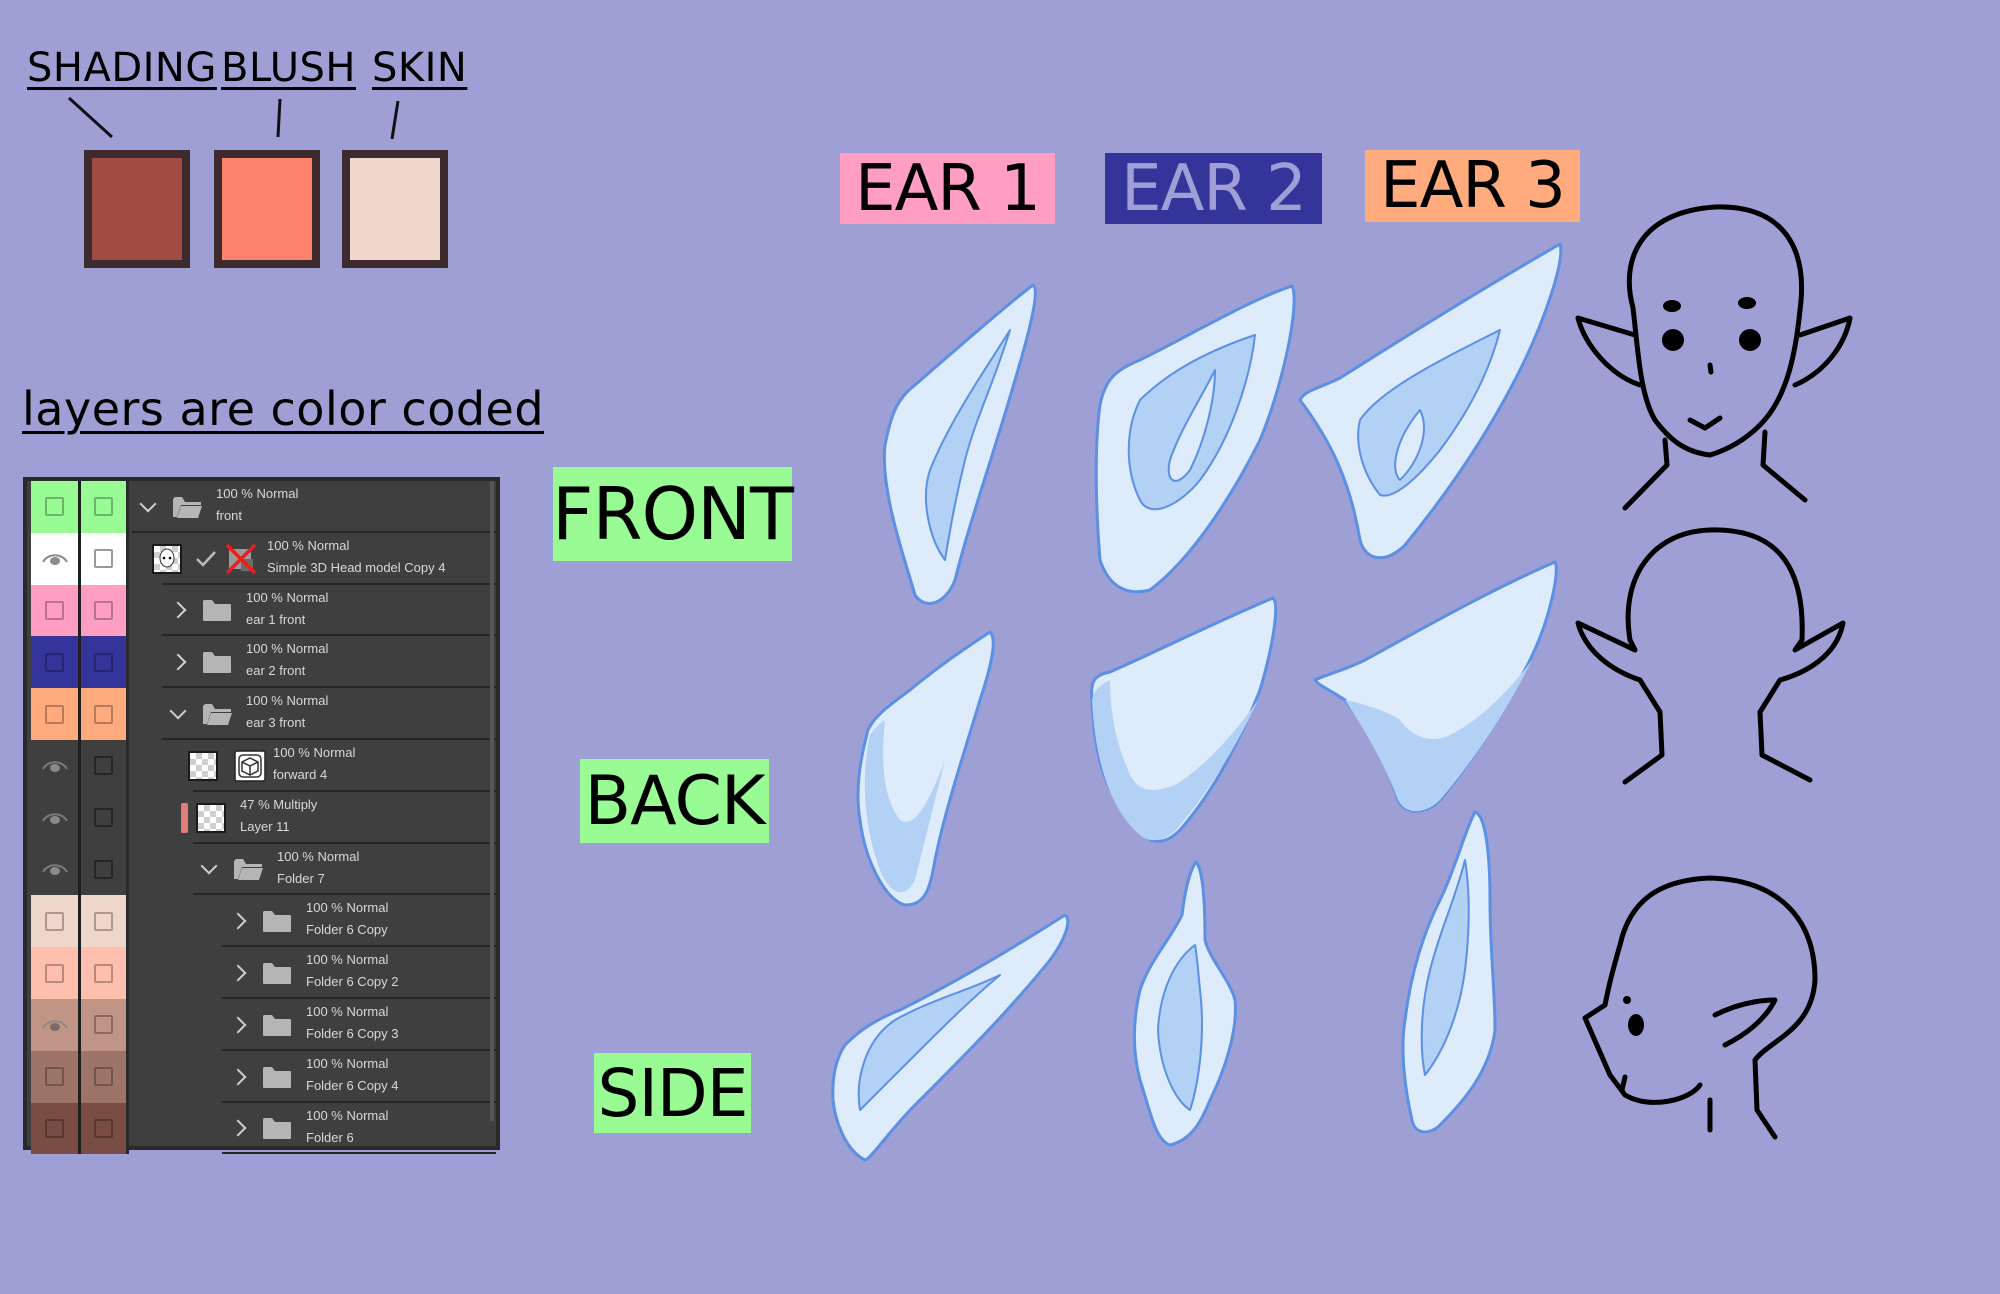 This screenshot has height=1294, width=2000. What do you see at coordinates (1700, 1007) in the screenshot?
I see `head-side-sketch` at bounding box center [1700, 1007].